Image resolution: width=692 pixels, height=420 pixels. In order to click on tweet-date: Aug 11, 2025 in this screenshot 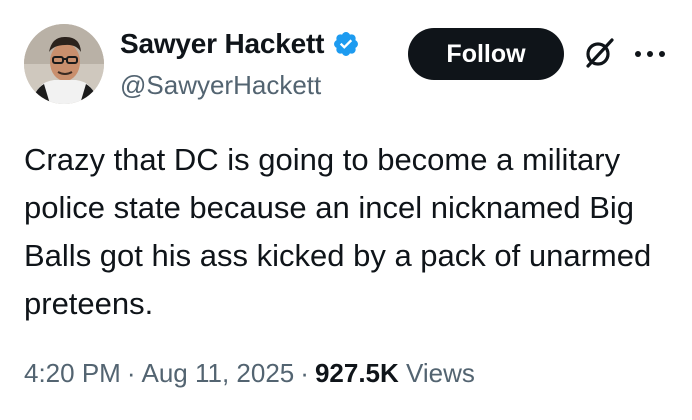, I will do `click(218, 373)`.